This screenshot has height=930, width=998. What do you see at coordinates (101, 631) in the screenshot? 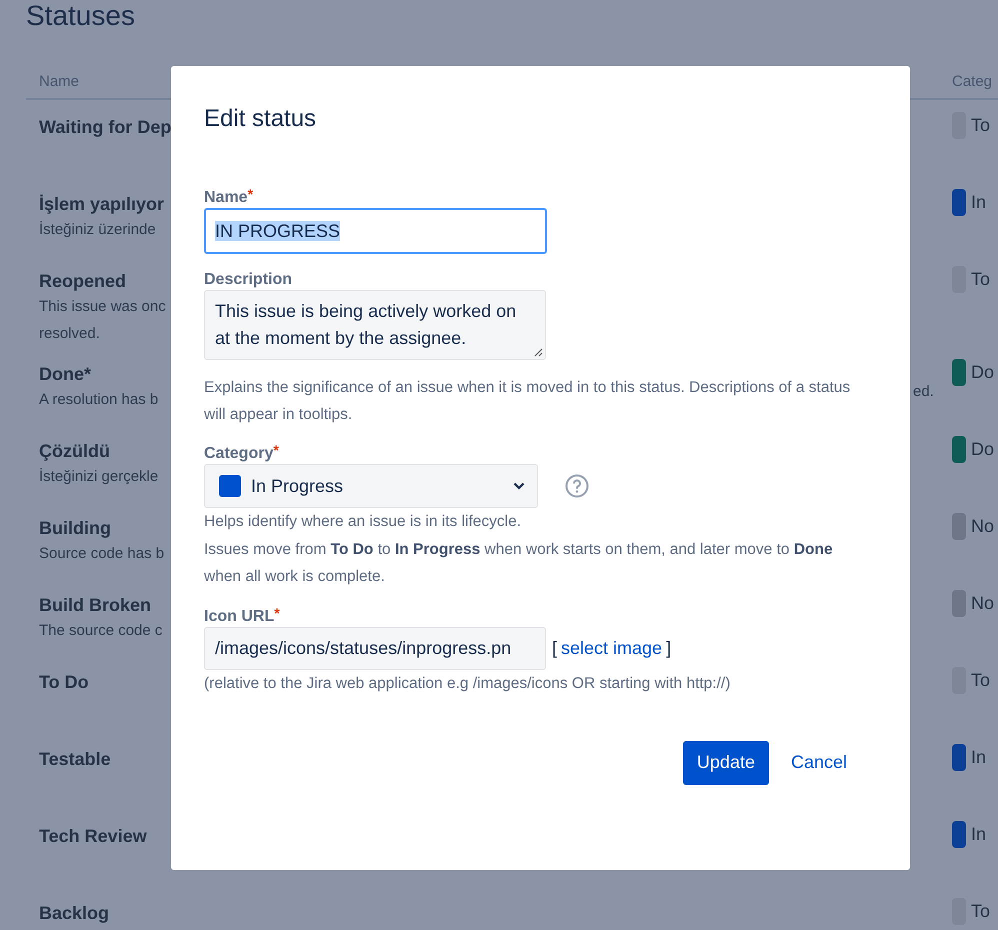
I see `status-description: The source code c` at bounding box center [101, 631].